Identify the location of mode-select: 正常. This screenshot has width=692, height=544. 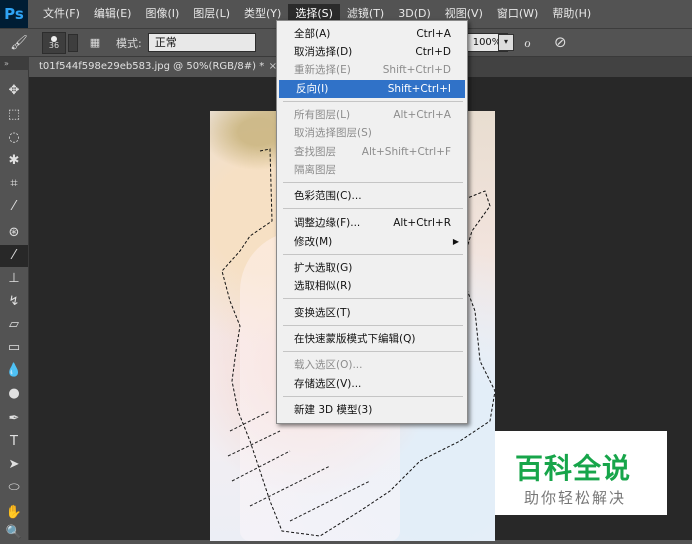
(201, 42).